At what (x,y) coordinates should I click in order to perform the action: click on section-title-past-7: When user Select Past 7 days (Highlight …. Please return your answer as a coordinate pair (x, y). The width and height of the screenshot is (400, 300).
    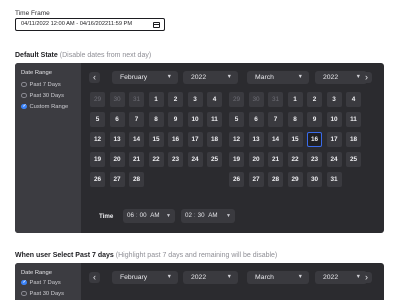
    Looking at the image, I should click on (146, 255).